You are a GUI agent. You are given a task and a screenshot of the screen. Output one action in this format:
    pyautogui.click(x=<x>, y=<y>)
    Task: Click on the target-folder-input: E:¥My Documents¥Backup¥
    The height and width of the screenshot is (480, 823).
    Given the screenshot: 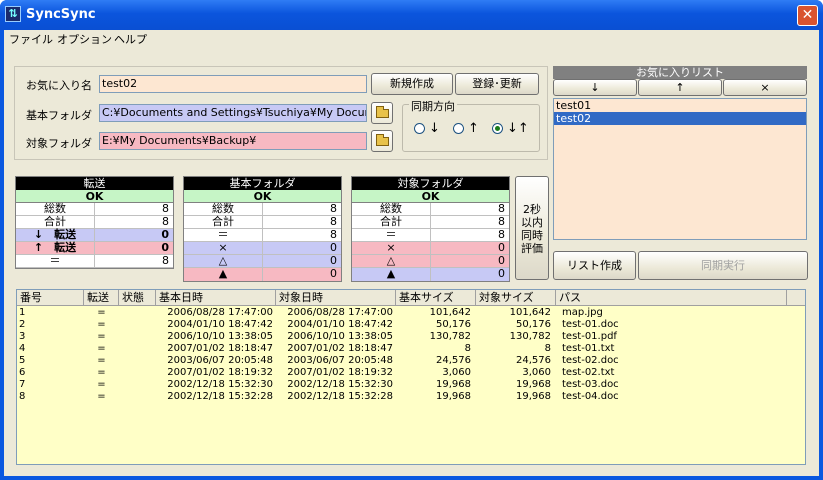 What is the action you would take?
    pyautogui.click(x=233, y=141)
    